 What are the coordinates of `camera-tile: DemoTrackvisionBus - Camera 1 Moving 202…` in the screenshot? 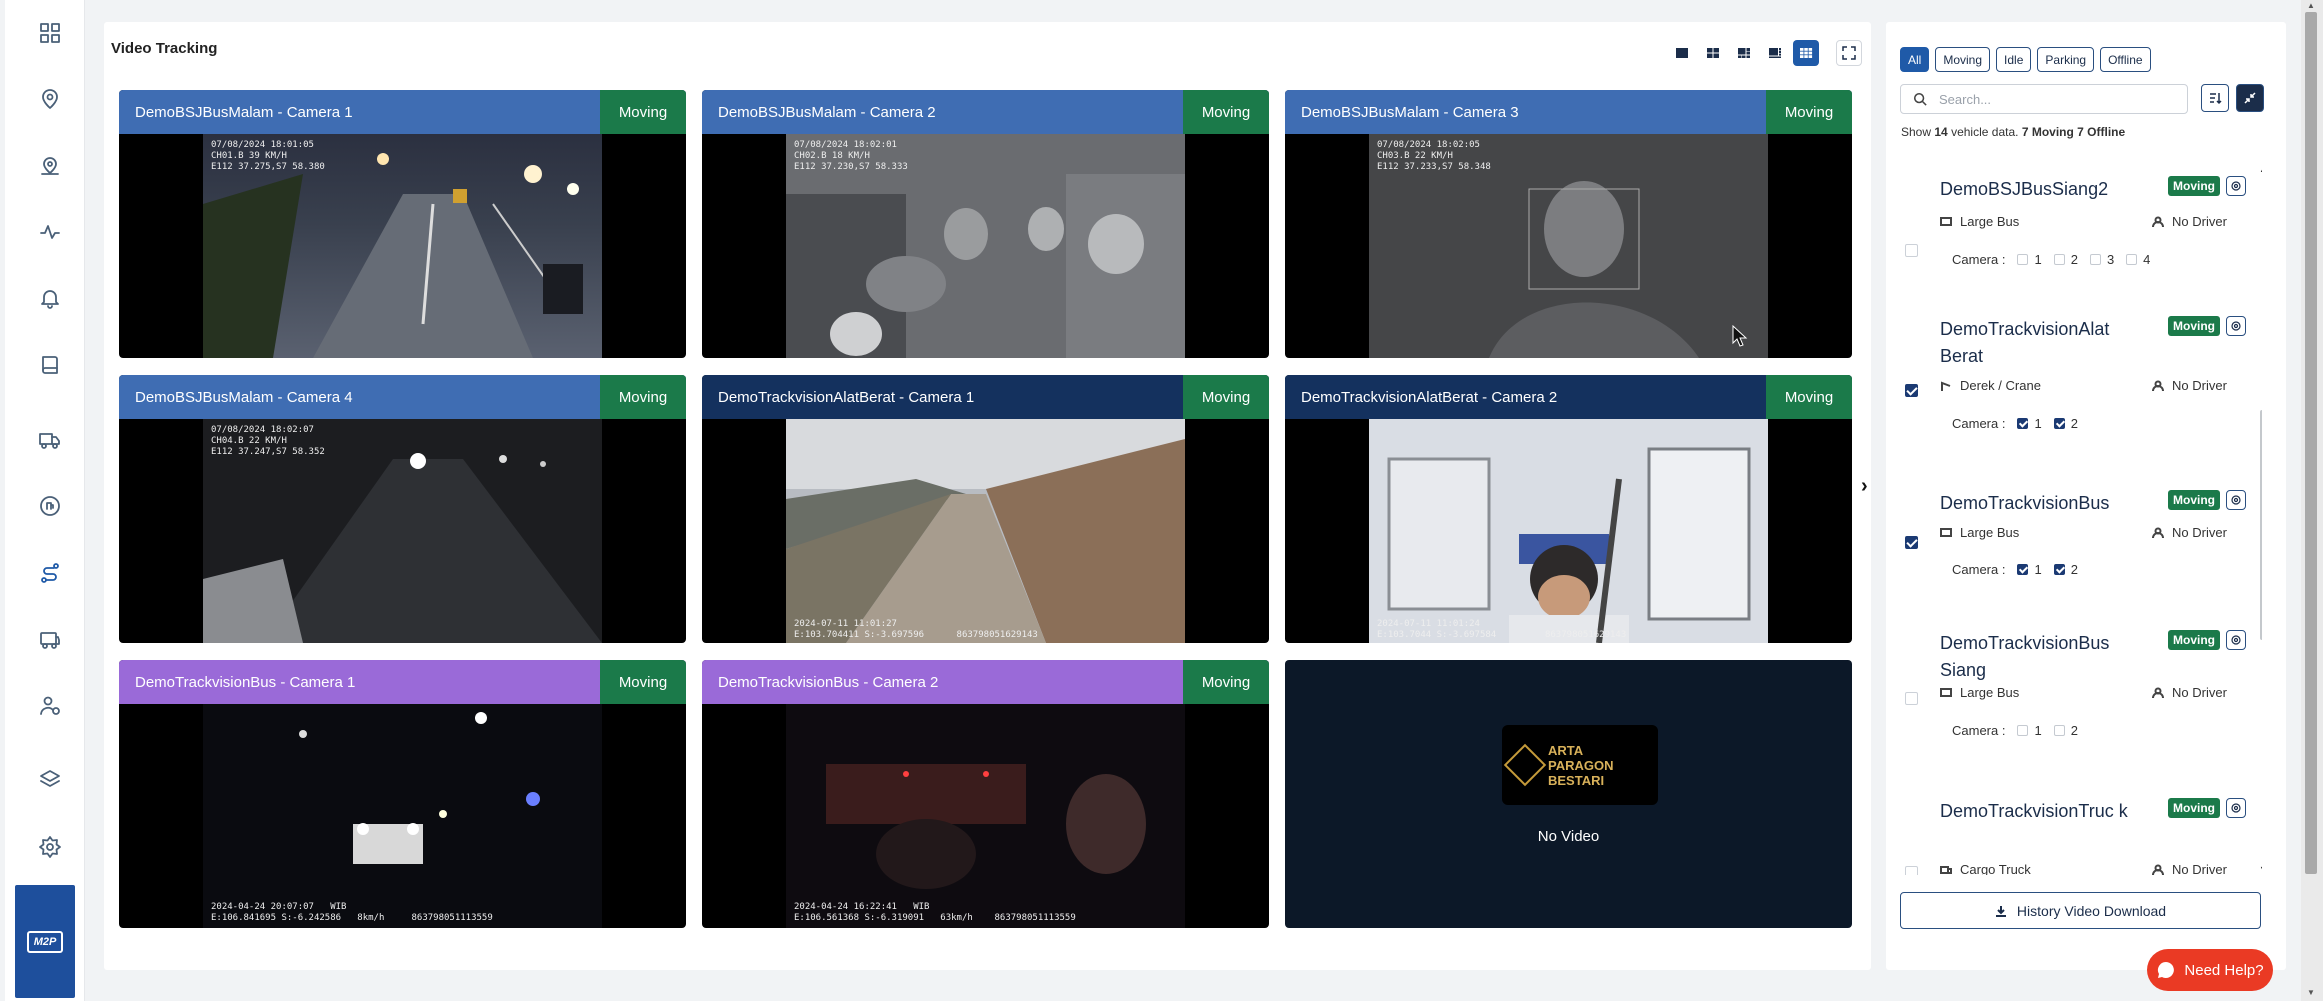 It's located at (402, 794).